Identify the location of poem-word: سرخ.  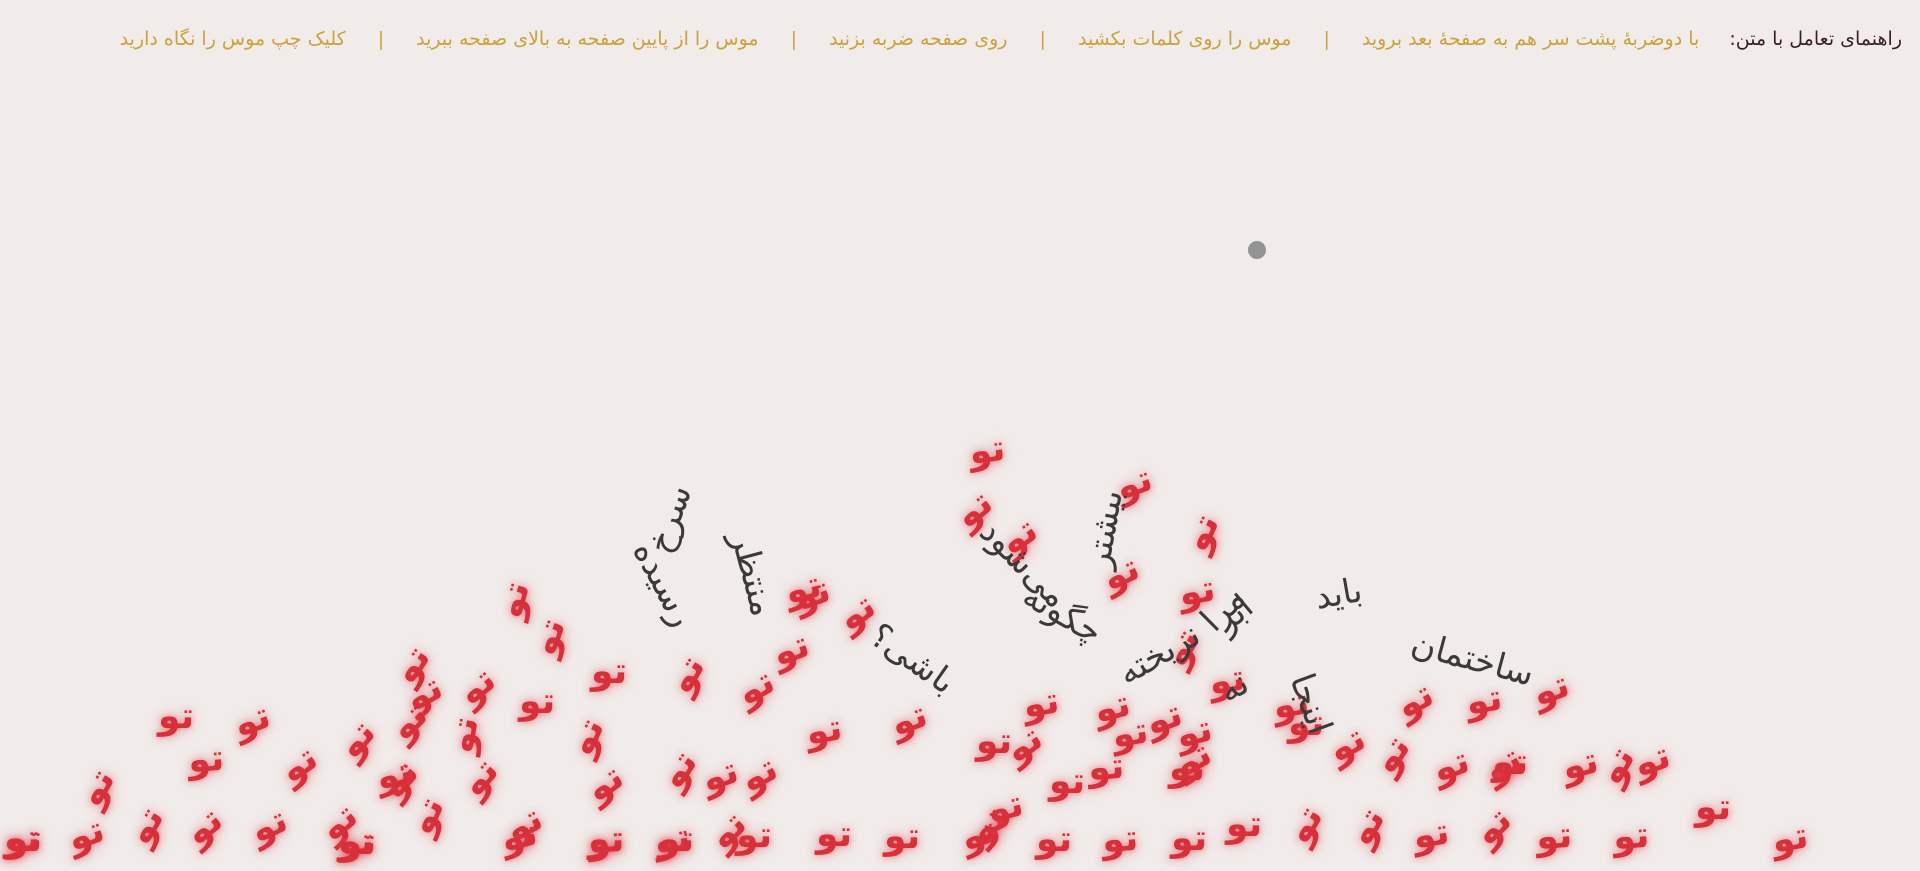
(669, 519).